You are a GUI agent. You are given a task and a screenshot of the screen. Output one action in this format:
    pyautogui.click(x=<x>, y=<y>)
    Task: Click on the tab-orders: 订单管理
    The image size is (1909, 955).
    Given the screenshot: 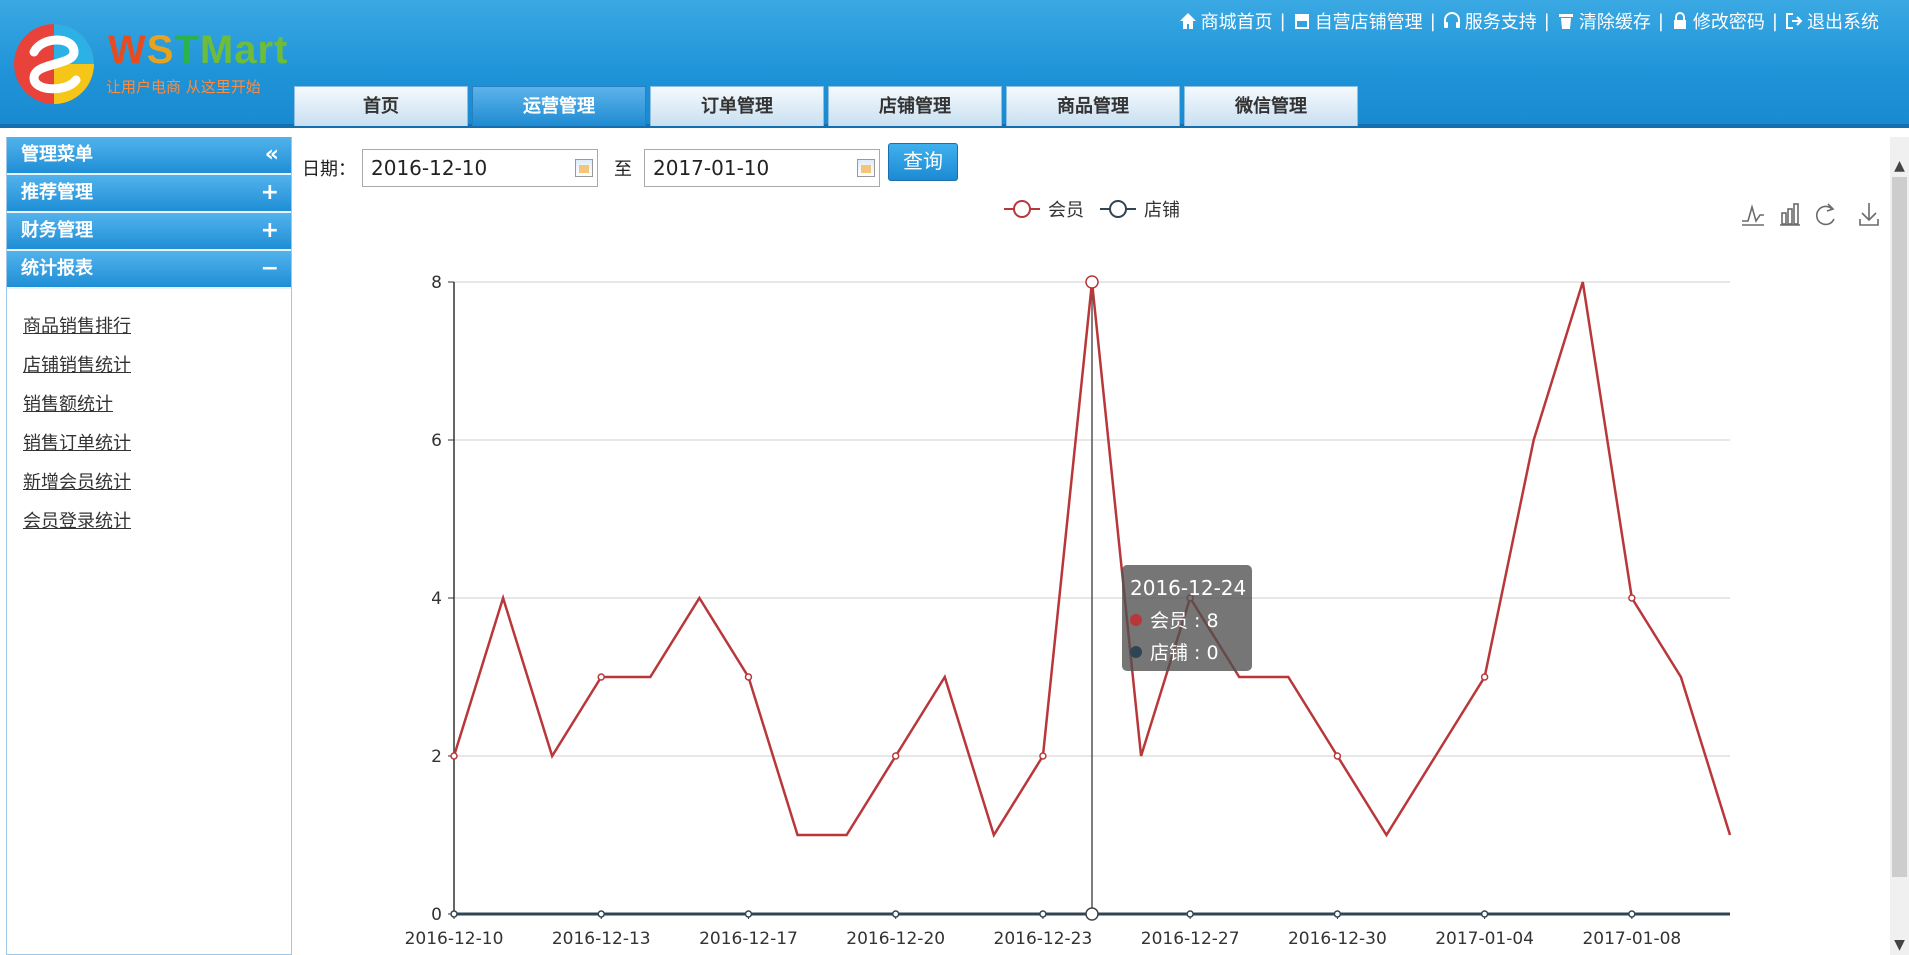 What is the action you would take?
    pyautogui.click(x=737, y=106)
    